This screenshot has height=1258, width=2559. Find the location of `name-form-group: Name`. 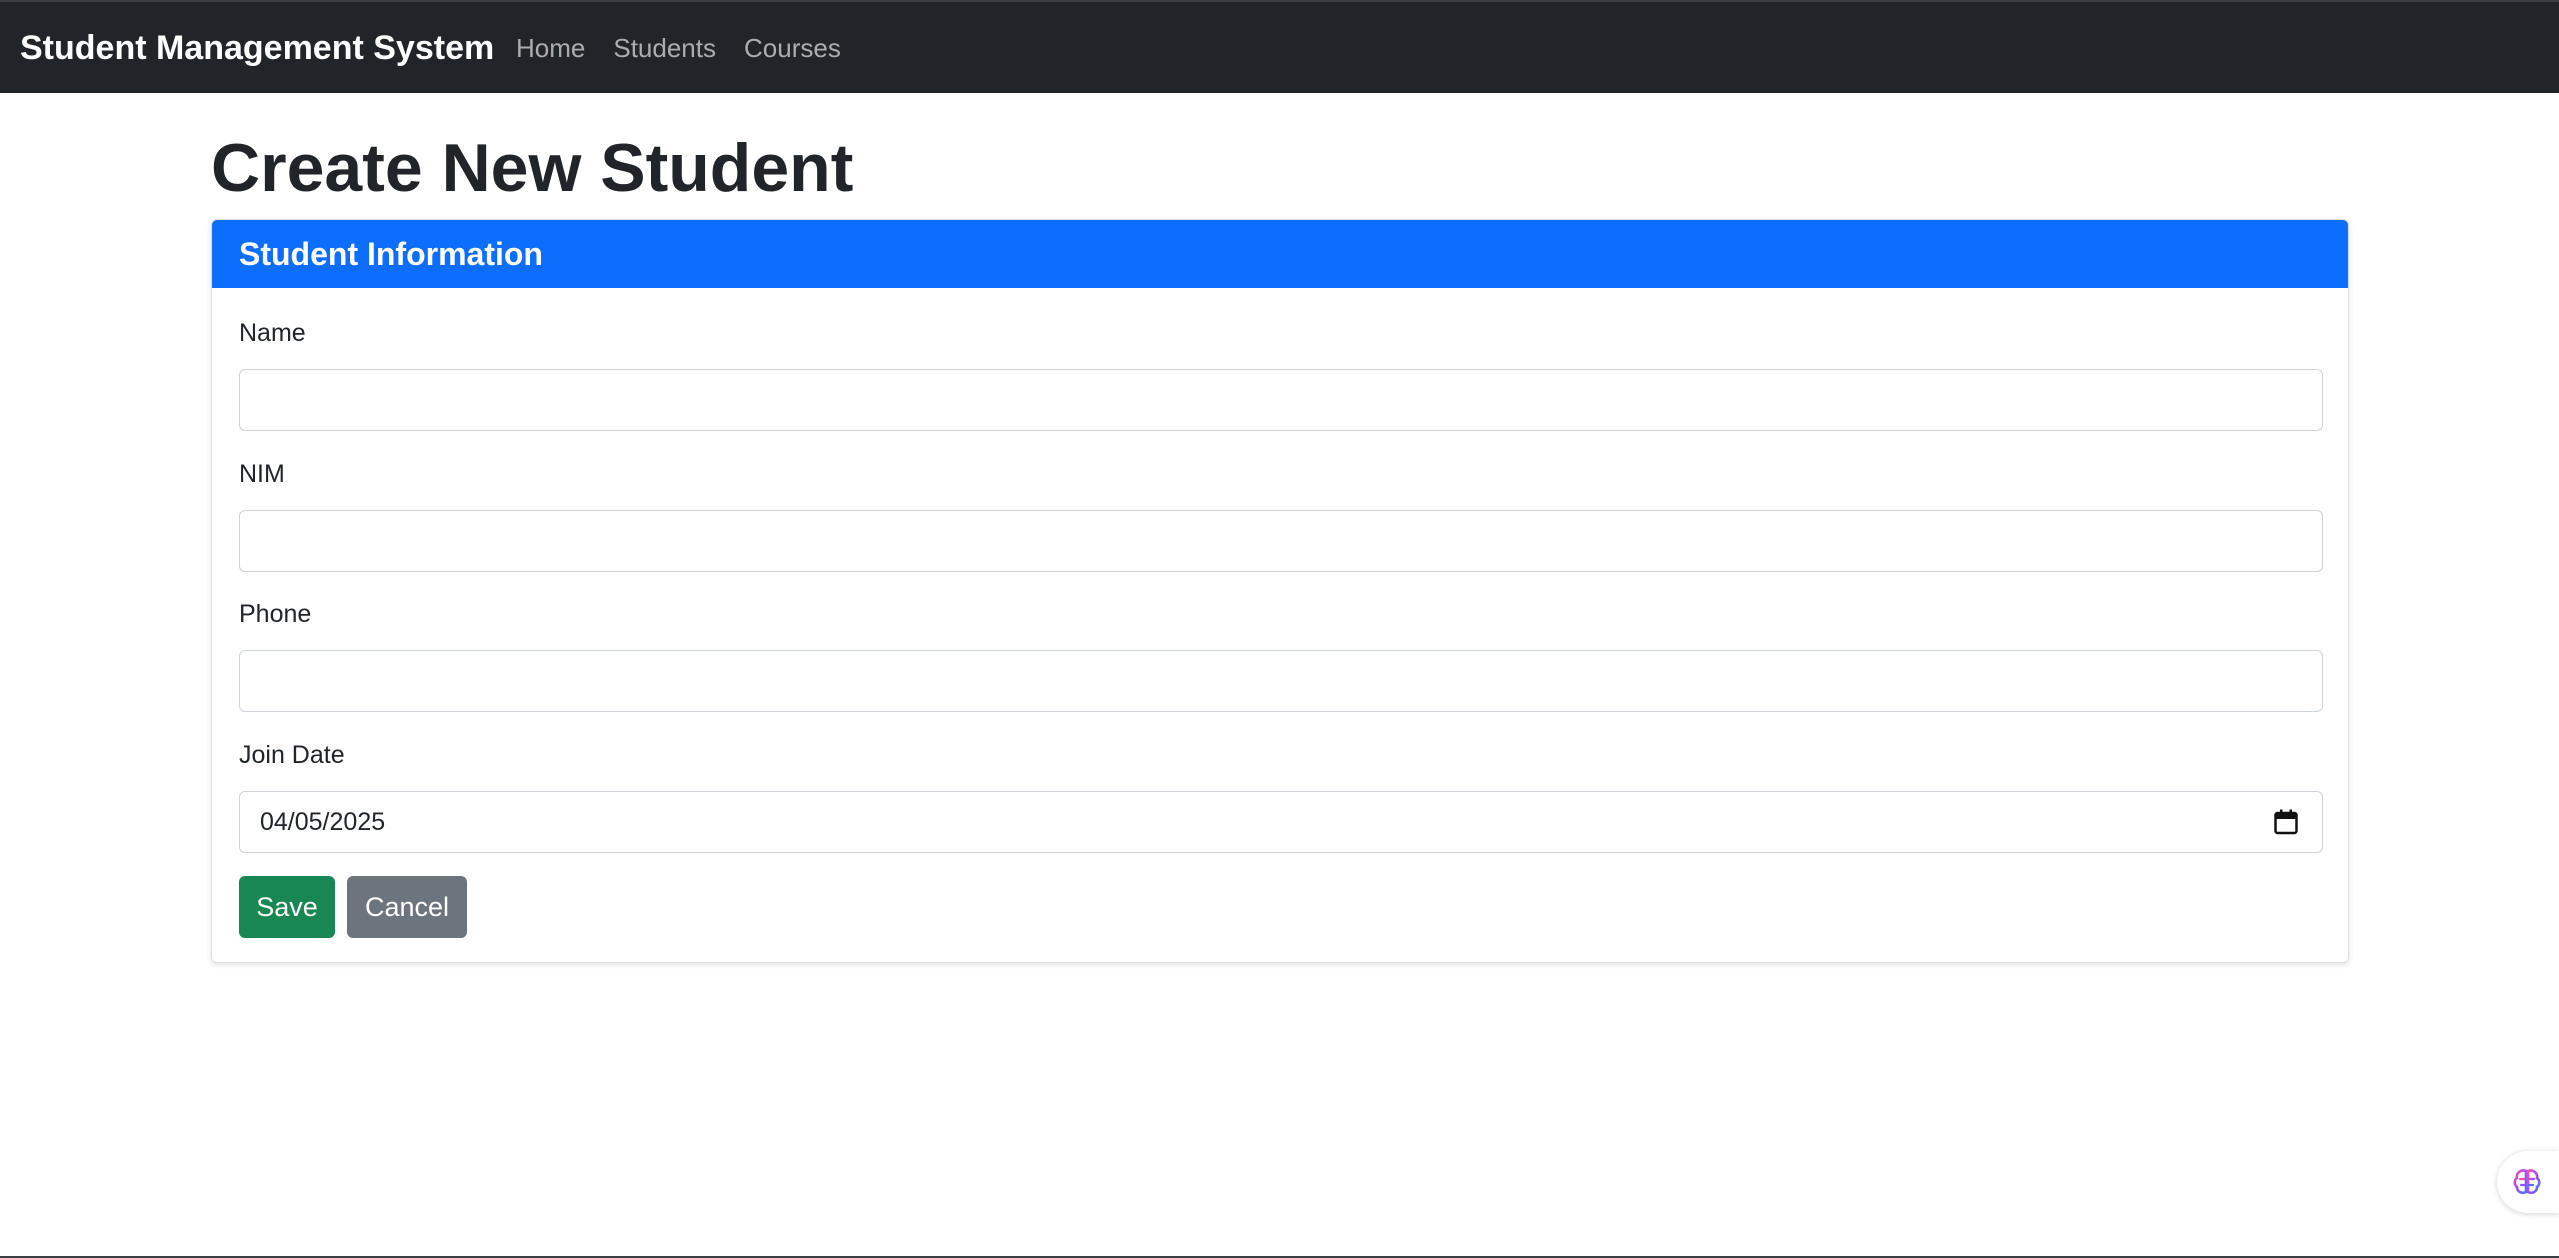

name-form-group: Name is located at coordinates (1281, 374).